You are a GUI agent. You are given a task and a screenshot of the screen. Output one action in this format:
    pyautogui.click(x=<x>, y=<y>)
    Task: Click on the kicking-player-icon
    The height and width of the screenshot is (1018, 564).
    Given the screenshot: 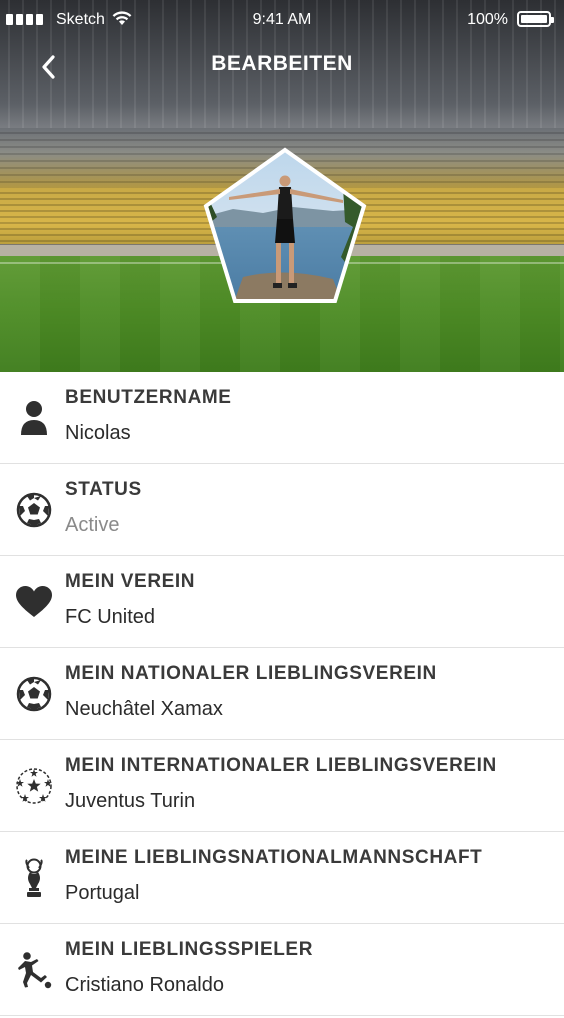 What is the action you would take?
    pyautogui.click(x=34, y=970)
    